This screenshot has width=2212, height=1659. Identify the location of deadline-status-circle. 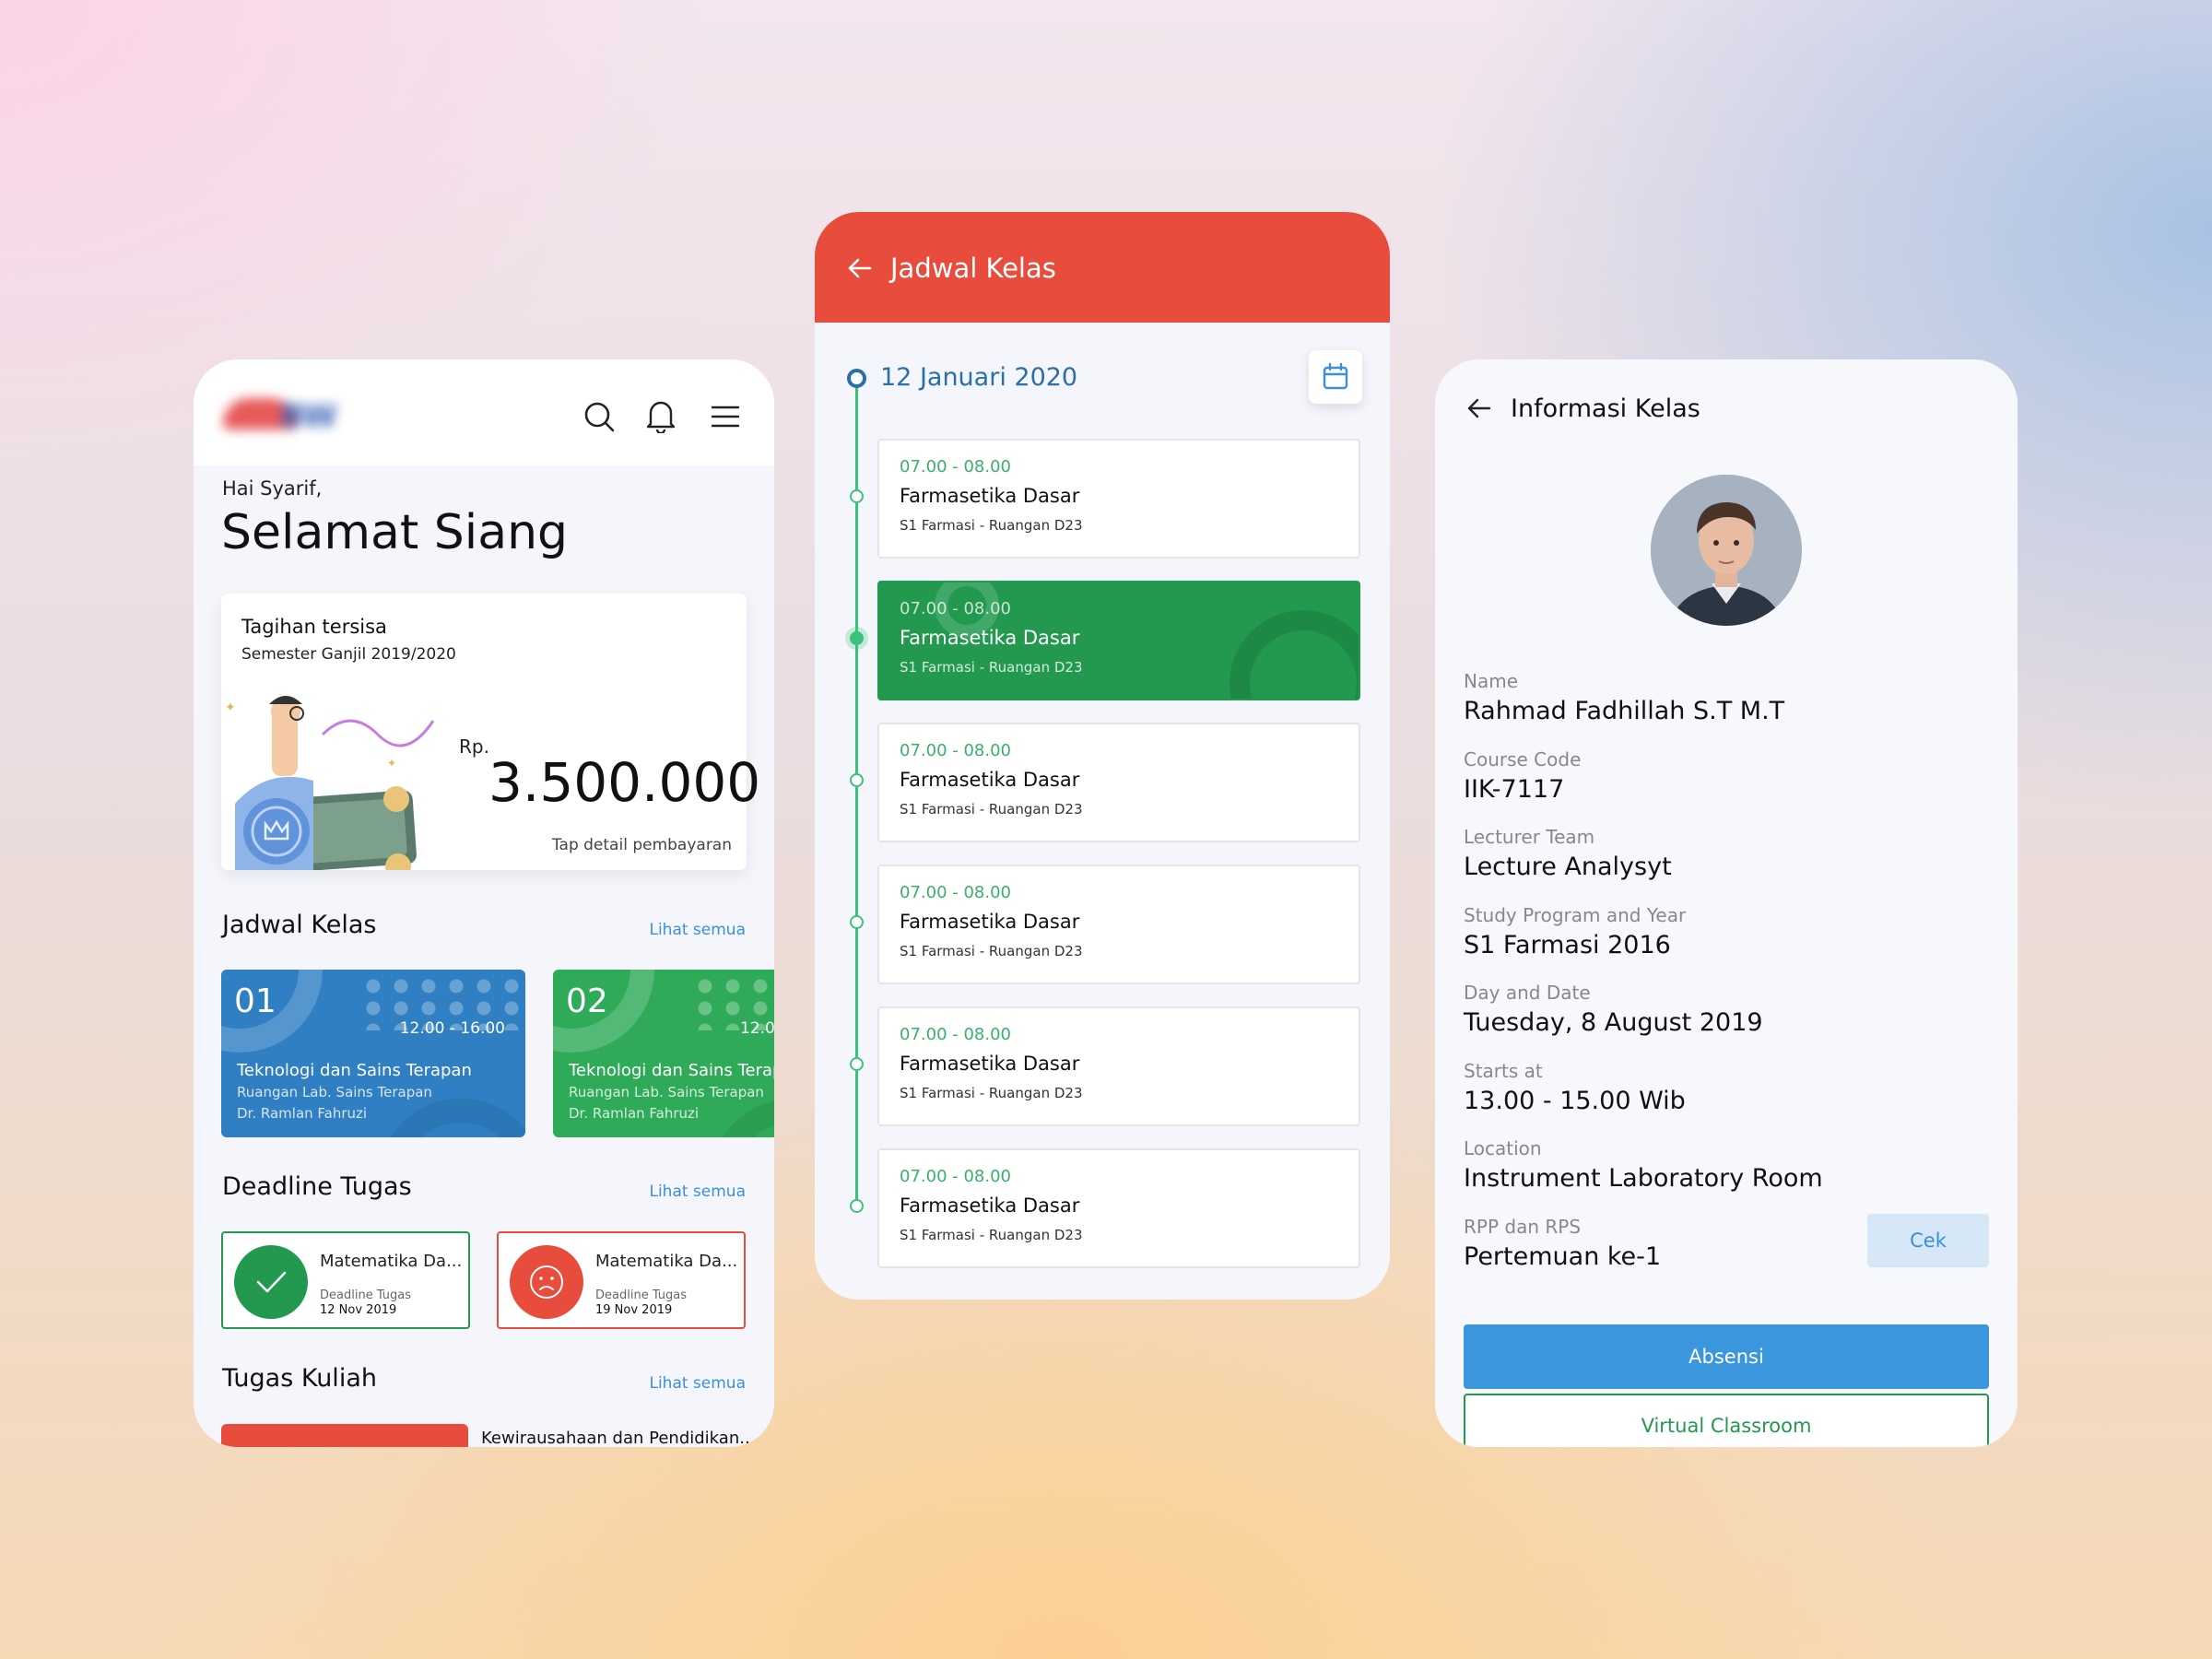
(546, 1282).